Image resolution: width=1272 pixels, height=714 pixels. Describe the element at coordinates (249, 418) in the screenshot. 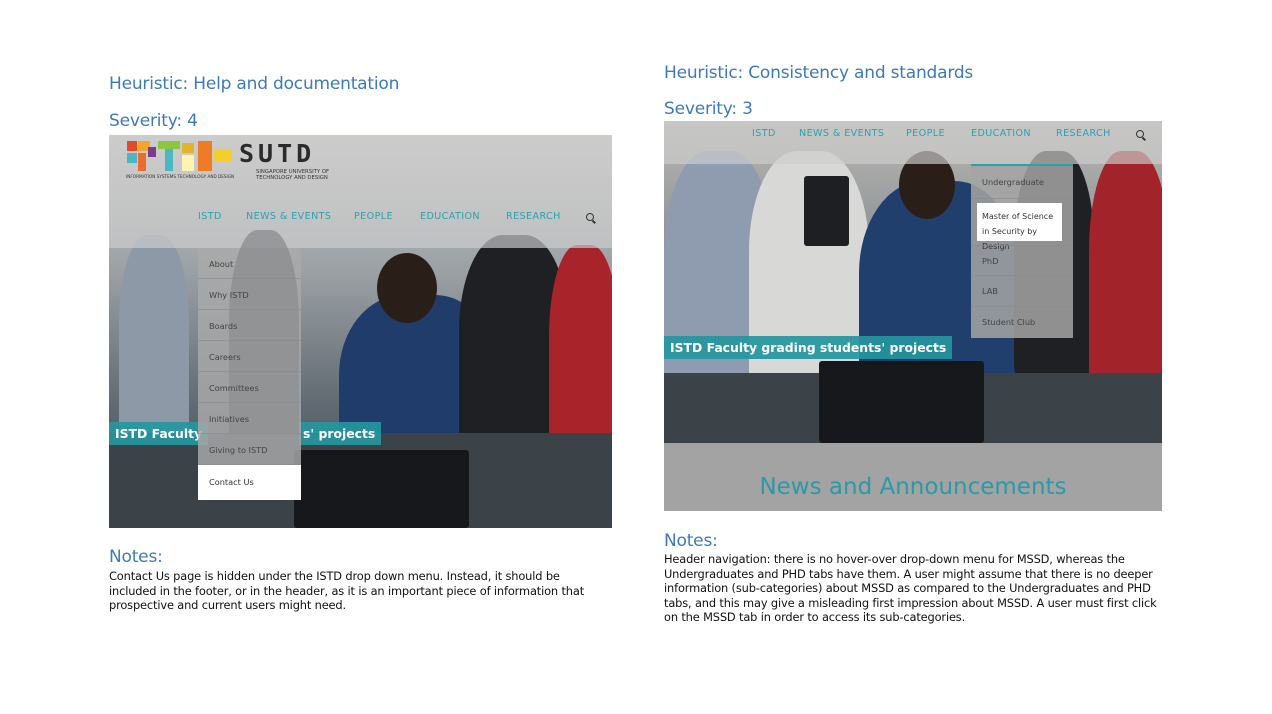

I see `dropdown-item-initiatives: Initiatives` at that location.